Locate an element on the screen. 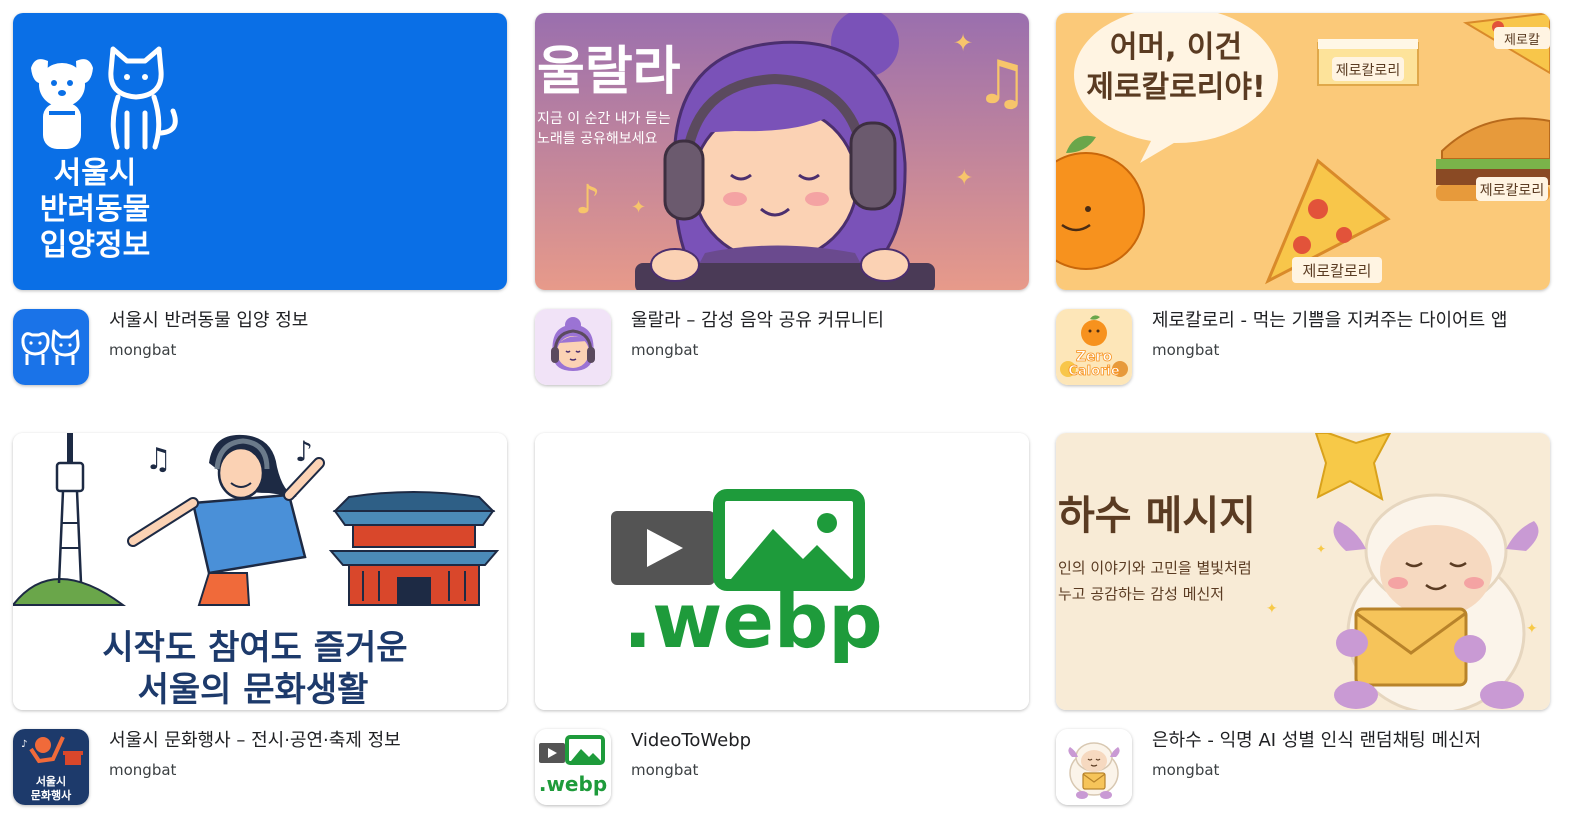  app-title: 제로칼로리 - 먹는 기쁨을 지켜주는 다이어트 앱 is located at coordinates (1352, 321).